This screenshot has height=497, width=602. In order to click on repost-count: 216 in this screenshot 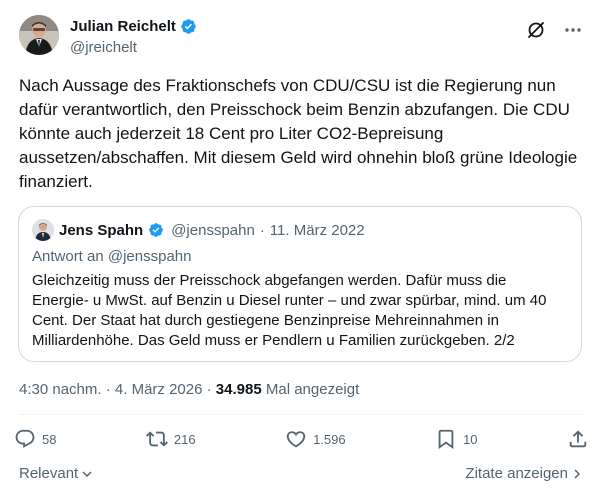, I will do `click(184, 439)`.